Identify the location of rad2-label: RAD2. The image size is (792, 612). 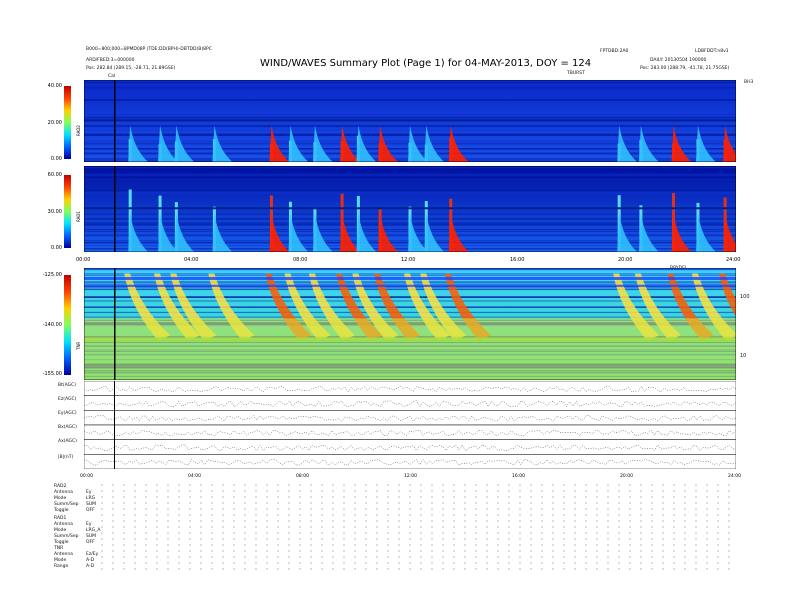
(78, 130).